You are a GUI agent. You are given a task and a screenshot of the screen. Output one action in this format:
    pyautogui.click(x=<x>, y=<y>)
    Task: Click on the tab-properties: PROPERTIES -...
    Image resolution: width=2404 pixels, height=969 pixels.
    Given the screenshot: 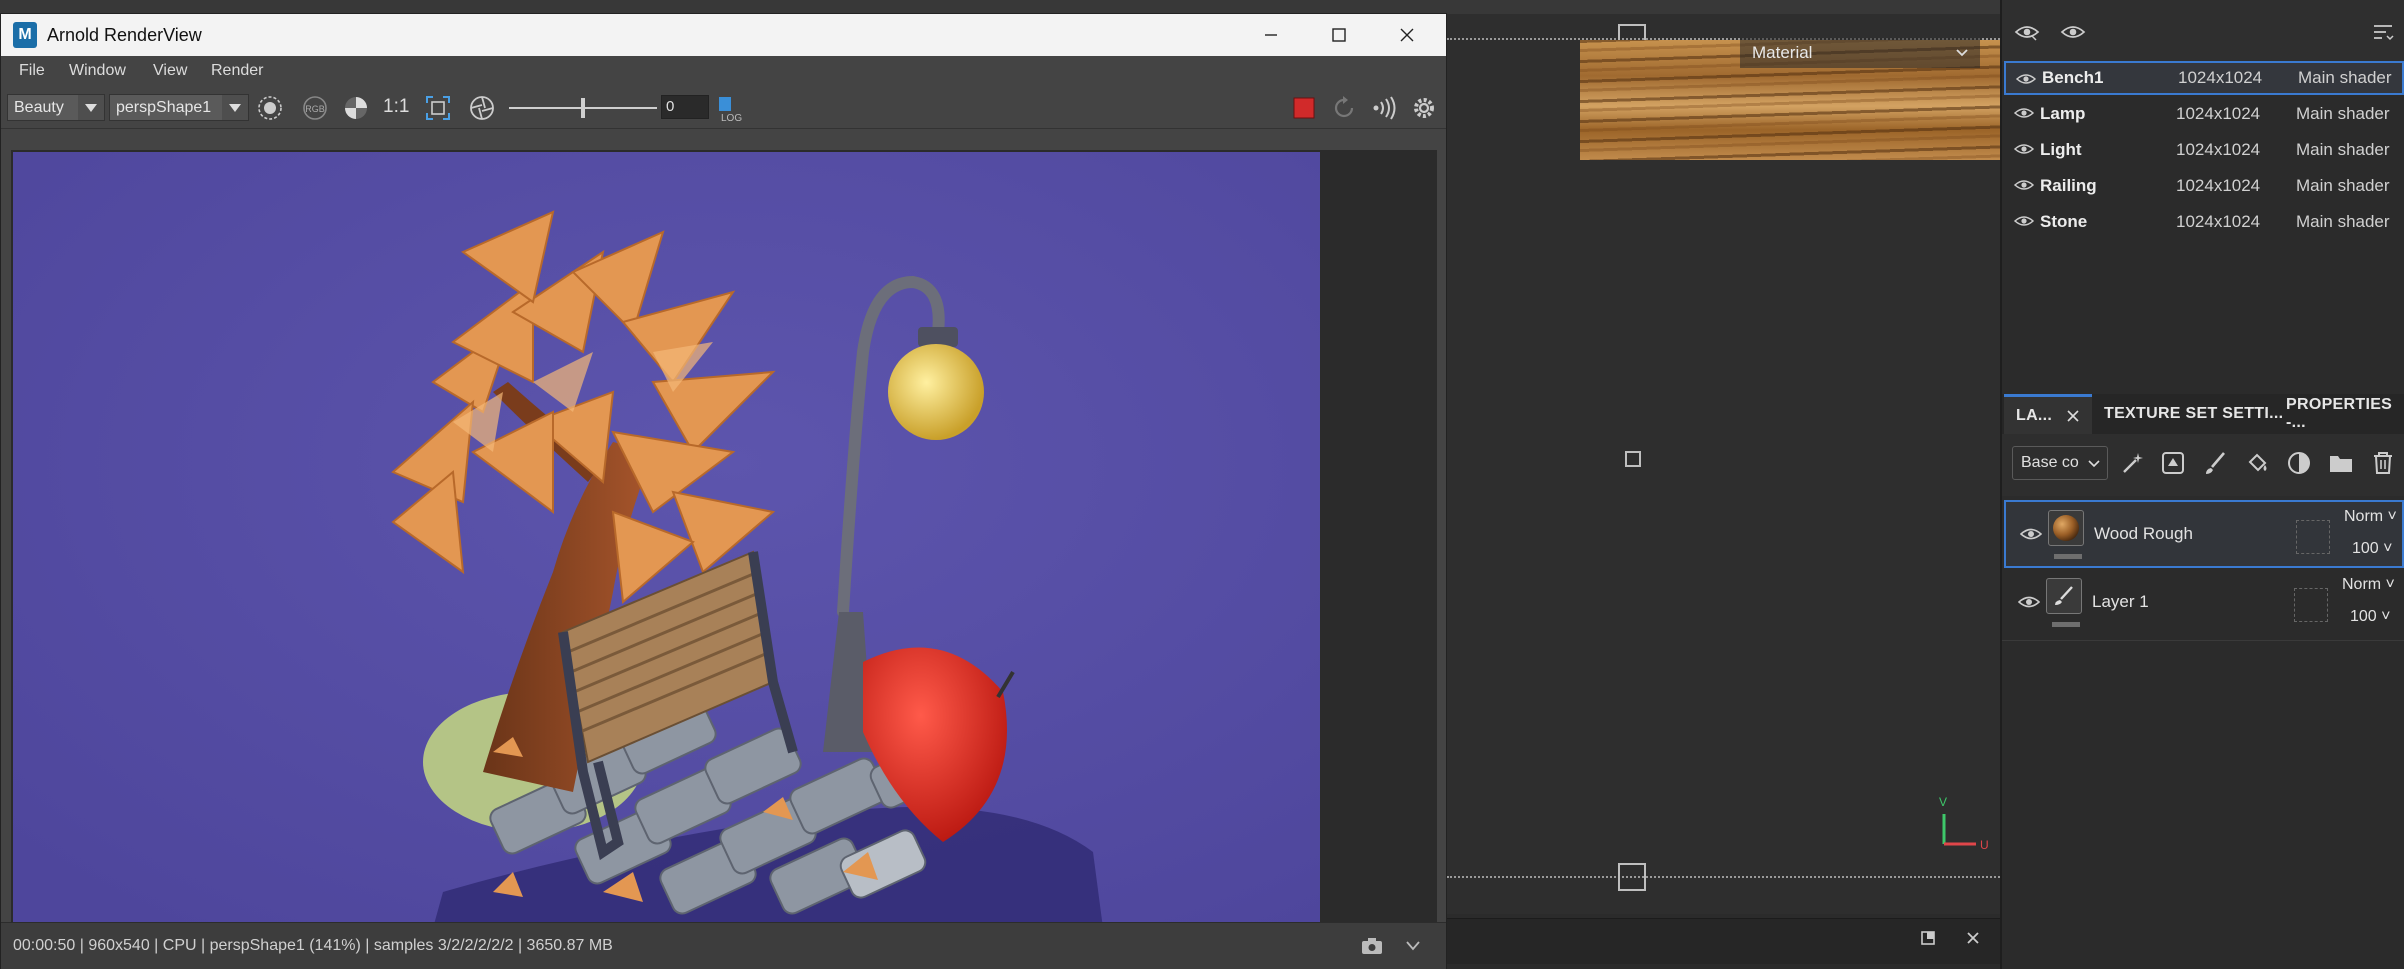 What is the action you would take?
    pyautogui.click(x=2345, y=414)
    